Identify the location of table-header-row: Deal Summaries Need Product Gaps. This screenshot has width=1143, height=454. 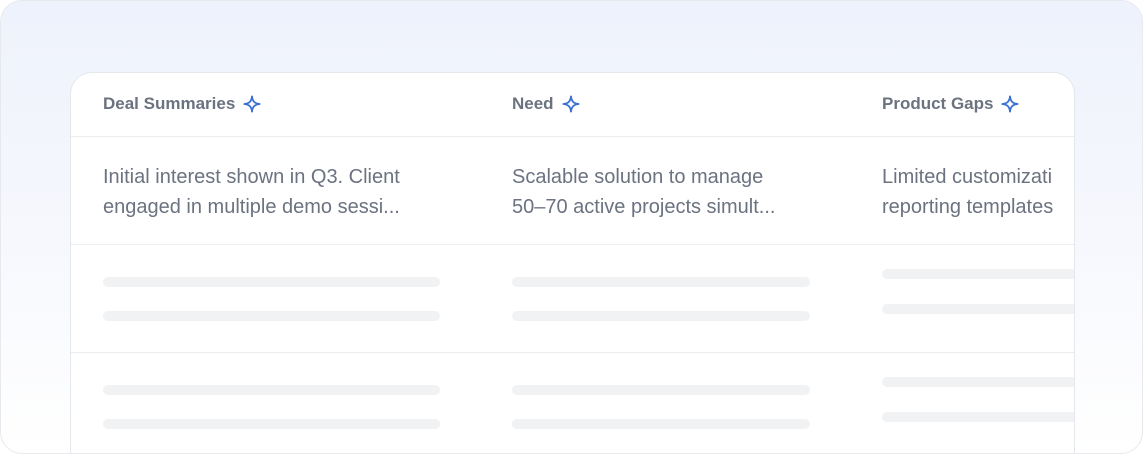
(572, 105).